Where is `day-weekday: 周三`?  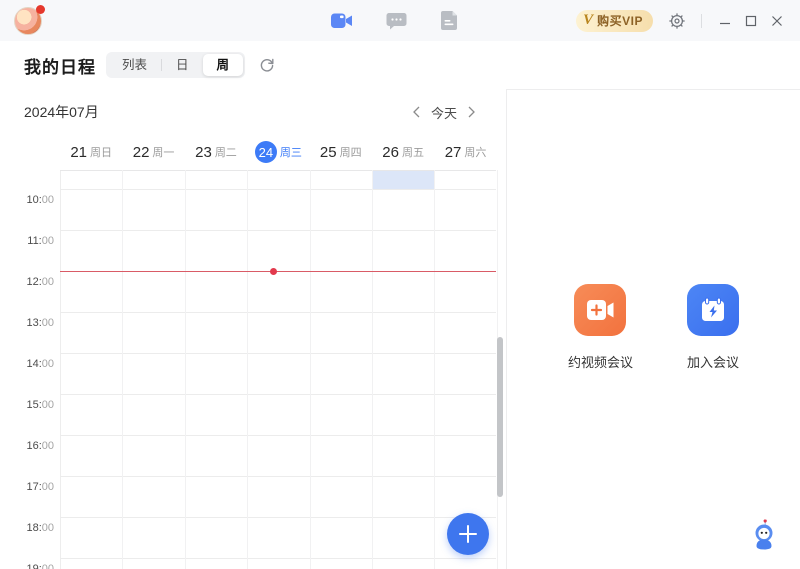
day-weekday: 周三 is located at coordinates (290, 153).